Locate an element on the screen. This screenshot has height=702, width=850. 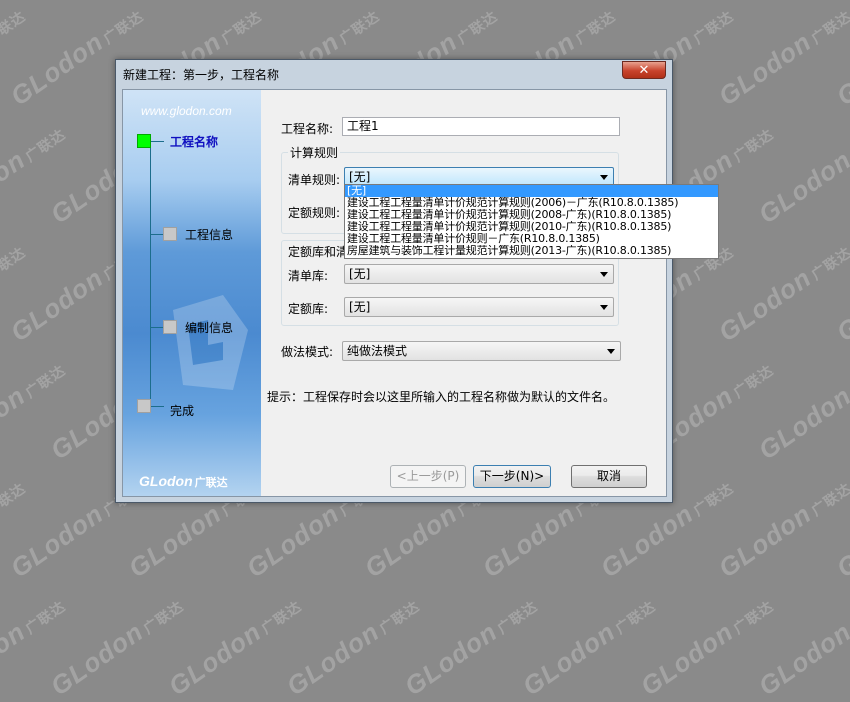
close-button: ✕ is located at coordinates (644, 70).